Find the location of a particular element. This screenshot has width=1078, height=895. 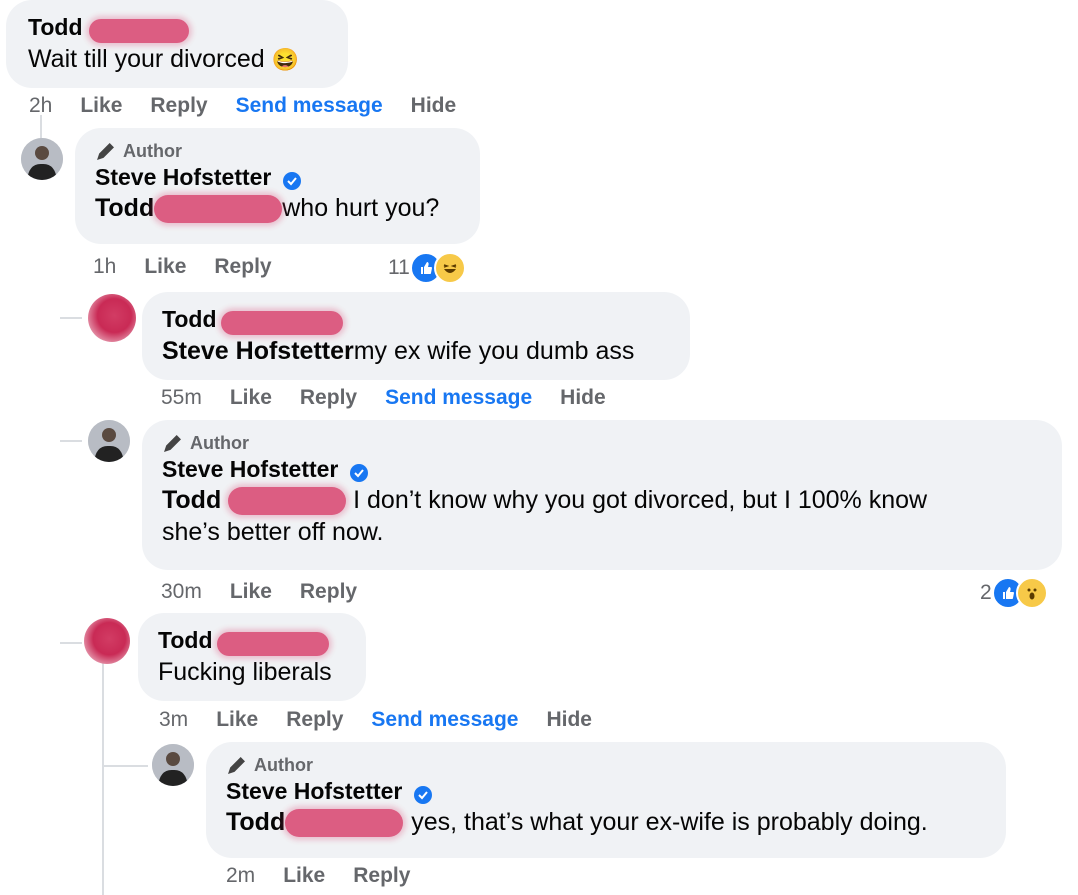

comment-bubble: Todd Fucking liberals is located at coordinates (252, 657).